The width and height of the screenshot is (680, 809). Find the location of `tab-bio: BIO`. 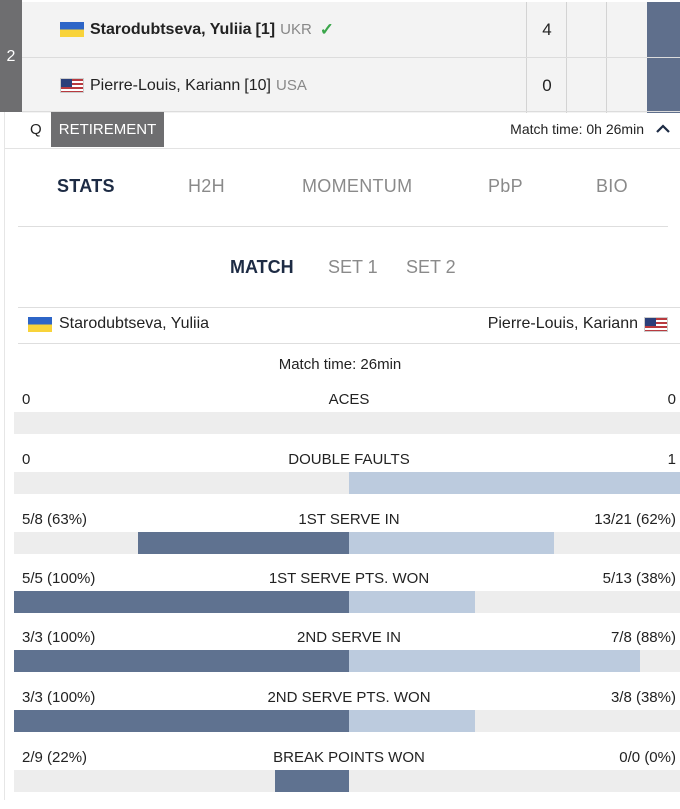

tab-bio: BIO is located at coordinates (612, 186).